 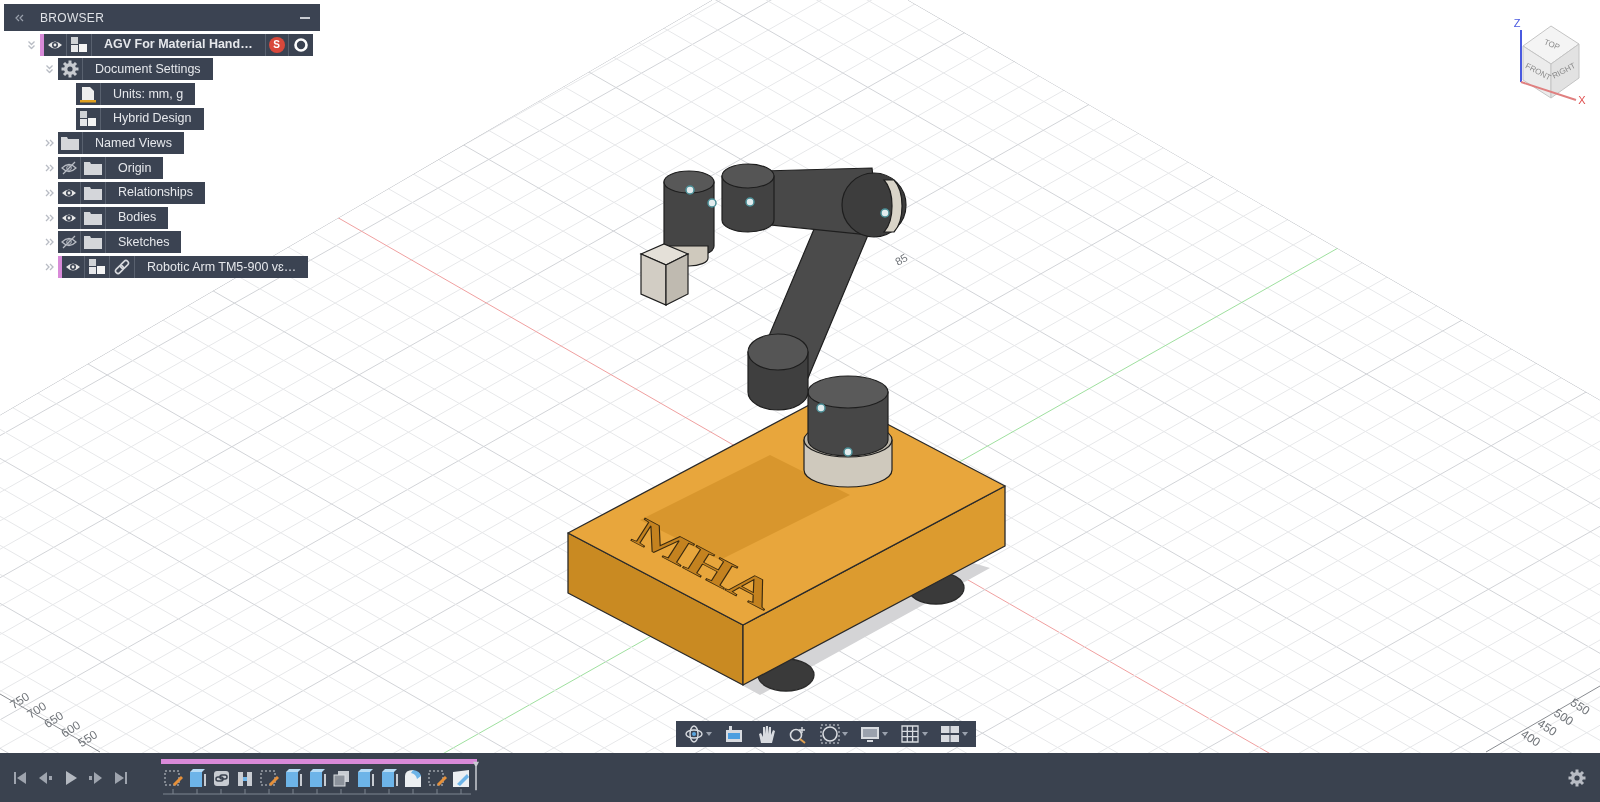 What do you see at coordinates (133, 144) in the screenshot?
I see `node-label: Named Views` at bounding box center [133, 144].